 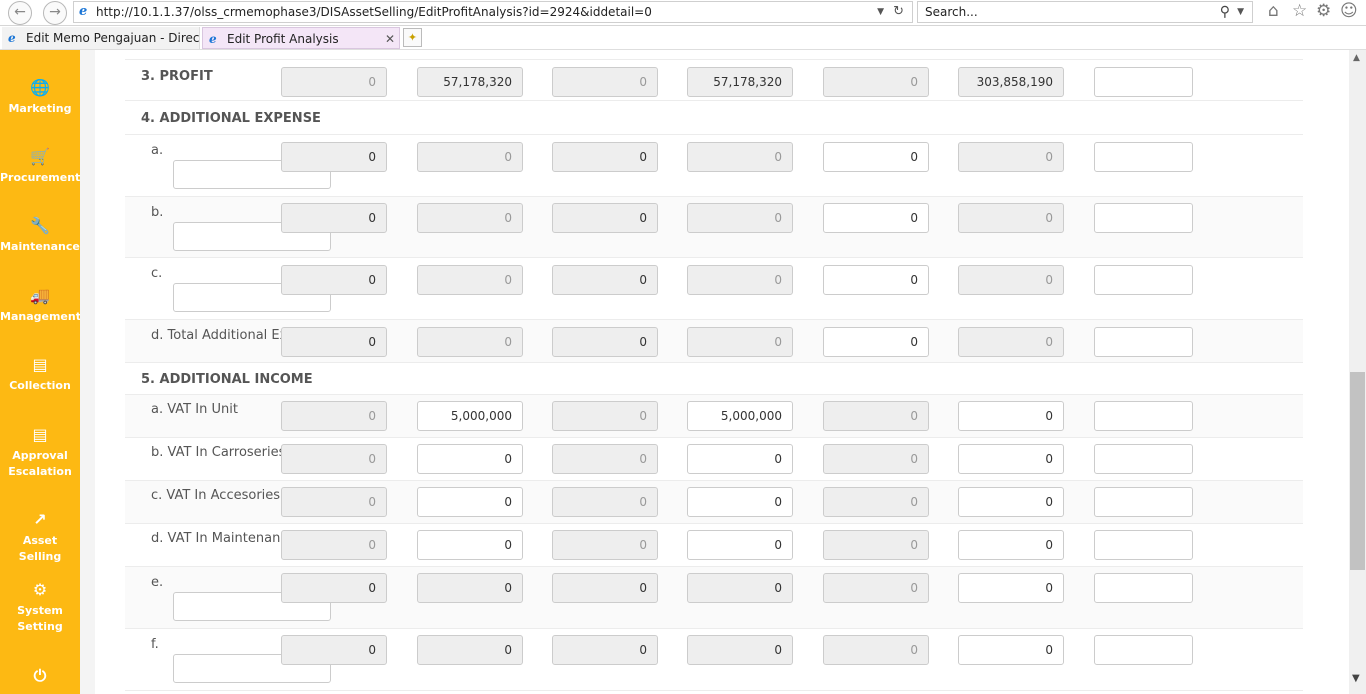 What do you see at coordinates (1299, 11) in the screenshot?
I see `star-icon: ☆` at bounding box center [1299, 11].